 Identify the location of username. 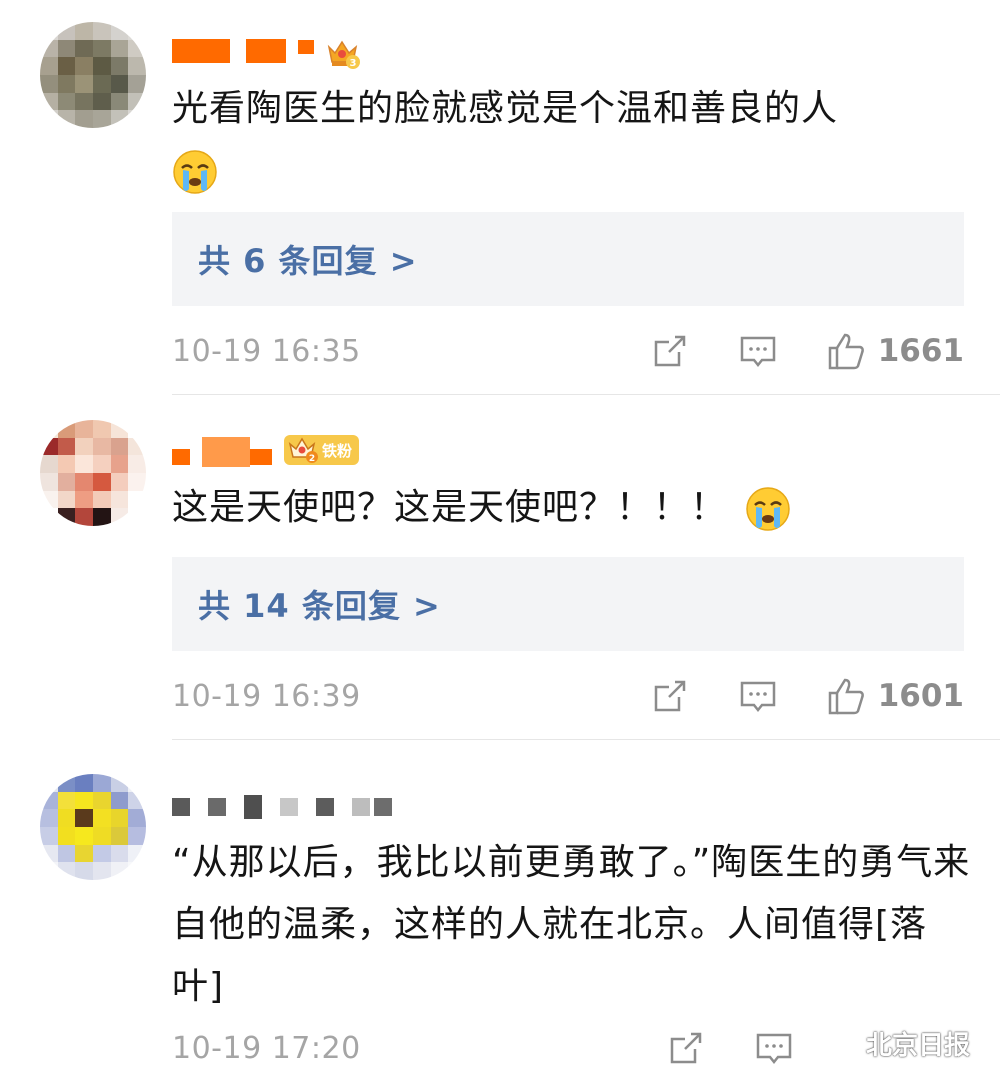
(282, 807).